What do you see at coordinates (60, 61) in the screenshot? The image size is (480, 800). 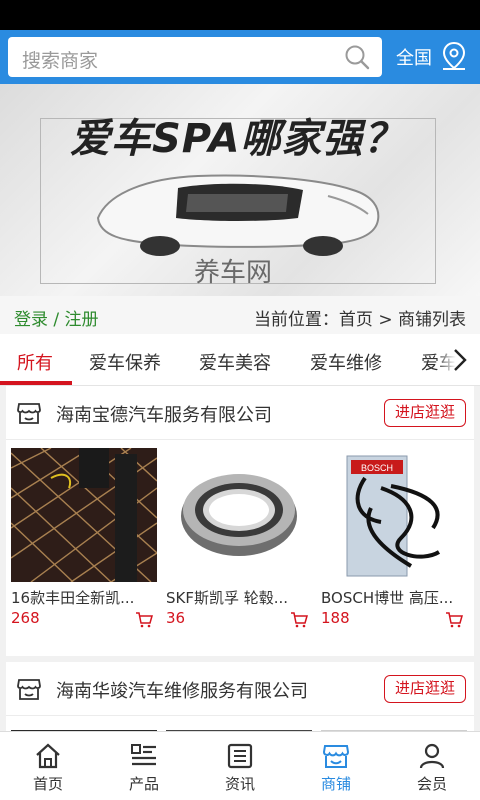 I see `search-placeholder: 搜索商家` at bounding box center [60, 61].